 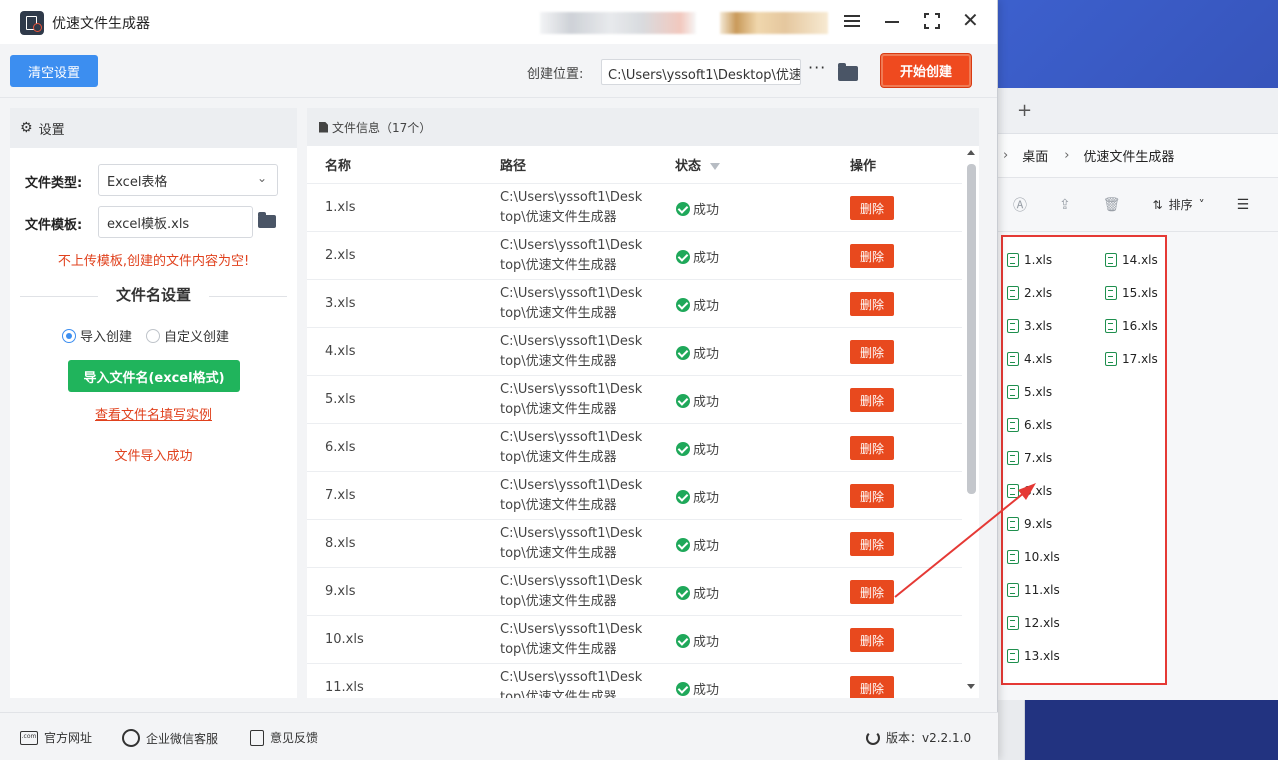 What do you see at coordinates (1020, 205) in the screenshot?
I see `rename-icon: Ⓐ` at bounding box center [1020, 205].